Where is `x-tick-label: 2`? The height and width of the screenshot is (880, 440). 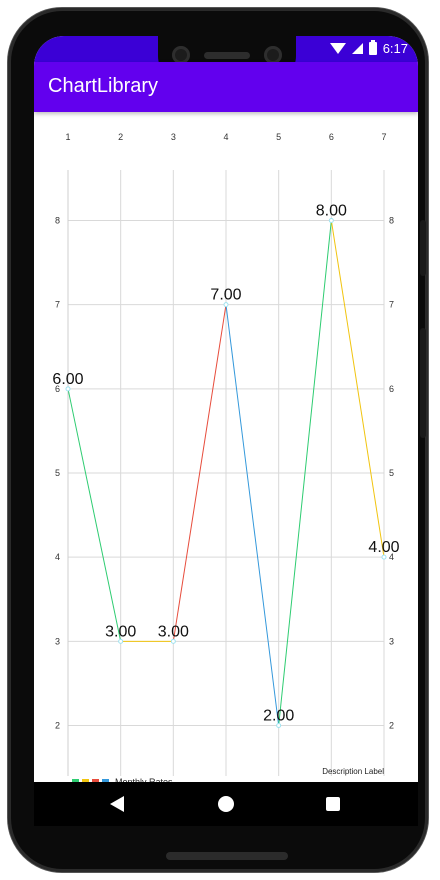
x-tick-label: 2 is located at coordinates (120, 137).